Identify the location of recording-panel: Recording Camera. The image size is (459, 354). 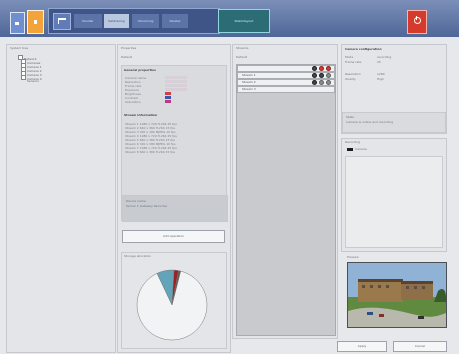
(394, 195).